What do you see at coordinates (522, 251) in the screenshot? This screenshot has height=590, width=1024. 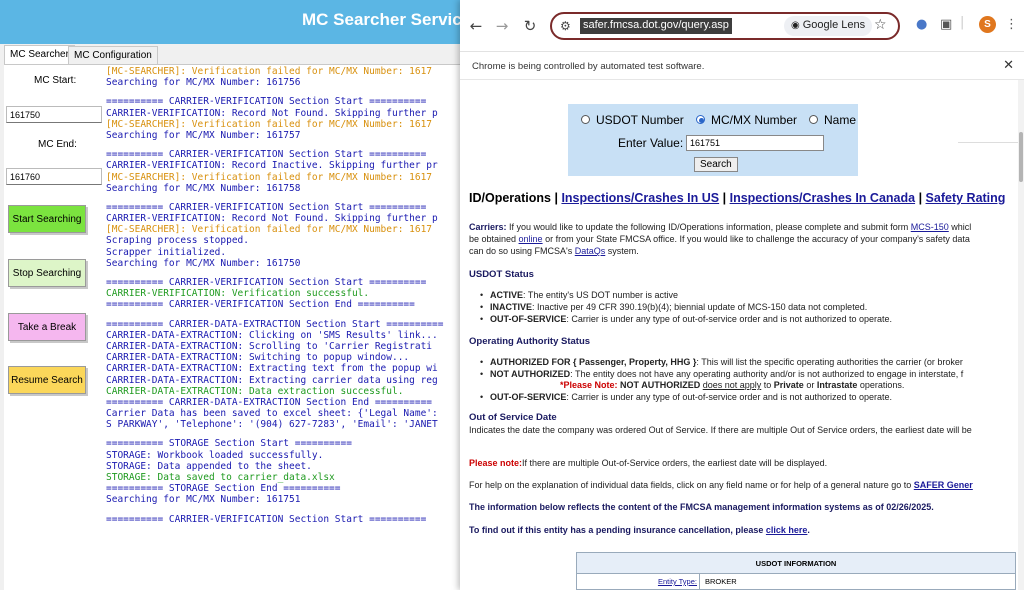 I see `text: can do so using FMCSA's` at bounding box center [522, 251].